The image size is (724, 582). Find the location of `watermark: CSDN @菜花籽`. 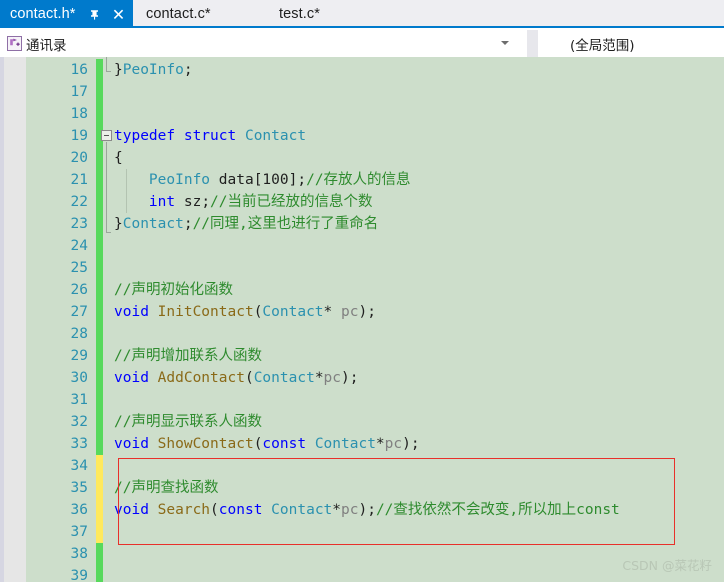

watermark: CSDN @菜花籽 is located at coordinates (667, 565).